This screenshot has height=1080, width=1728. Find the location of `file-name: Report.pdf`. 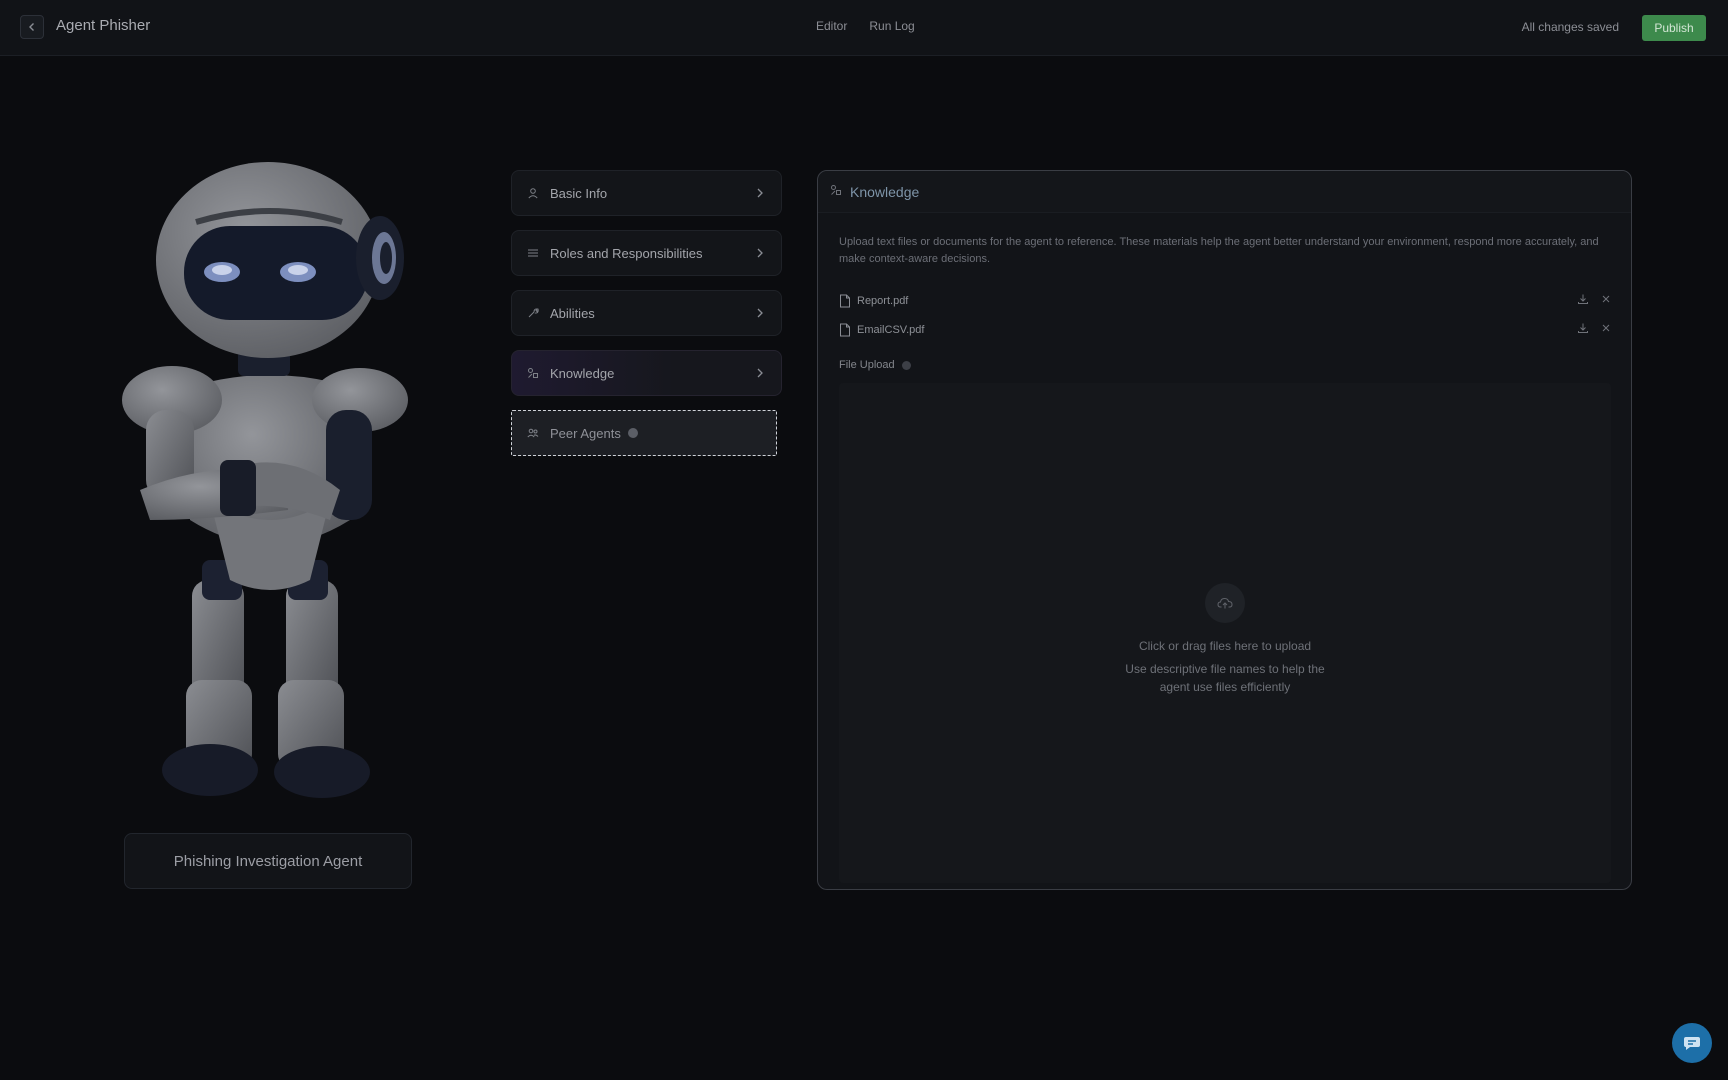

file-name: Report.pdf is located at coordinates (883, 301).